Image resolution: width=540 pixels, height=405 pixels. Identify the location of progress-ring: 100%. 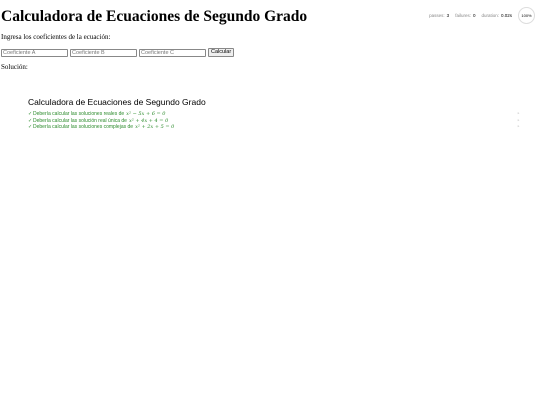
(526, 15).